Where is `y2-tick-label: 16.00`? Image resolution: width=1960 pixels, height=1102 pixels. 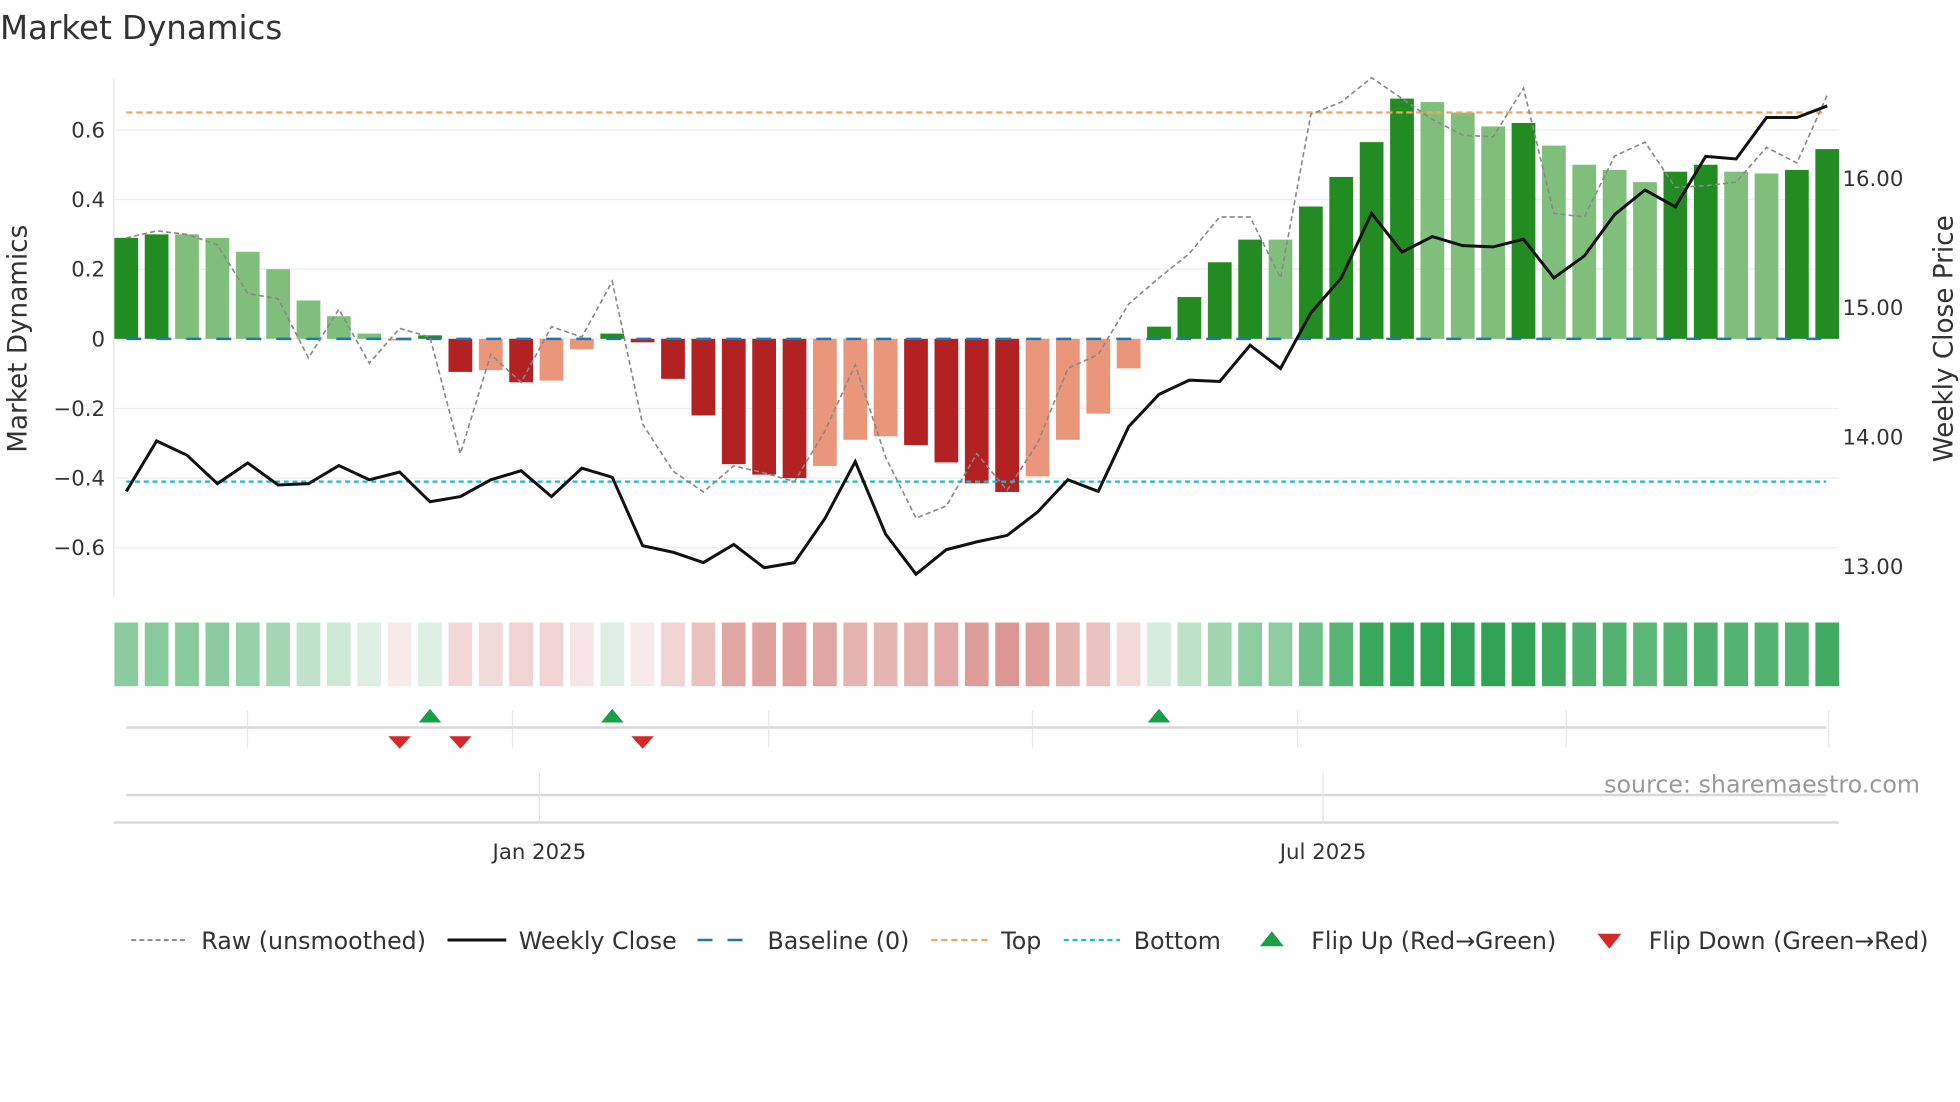
y2-tick-label: 16.00 is located at coordinates (1873, 179).